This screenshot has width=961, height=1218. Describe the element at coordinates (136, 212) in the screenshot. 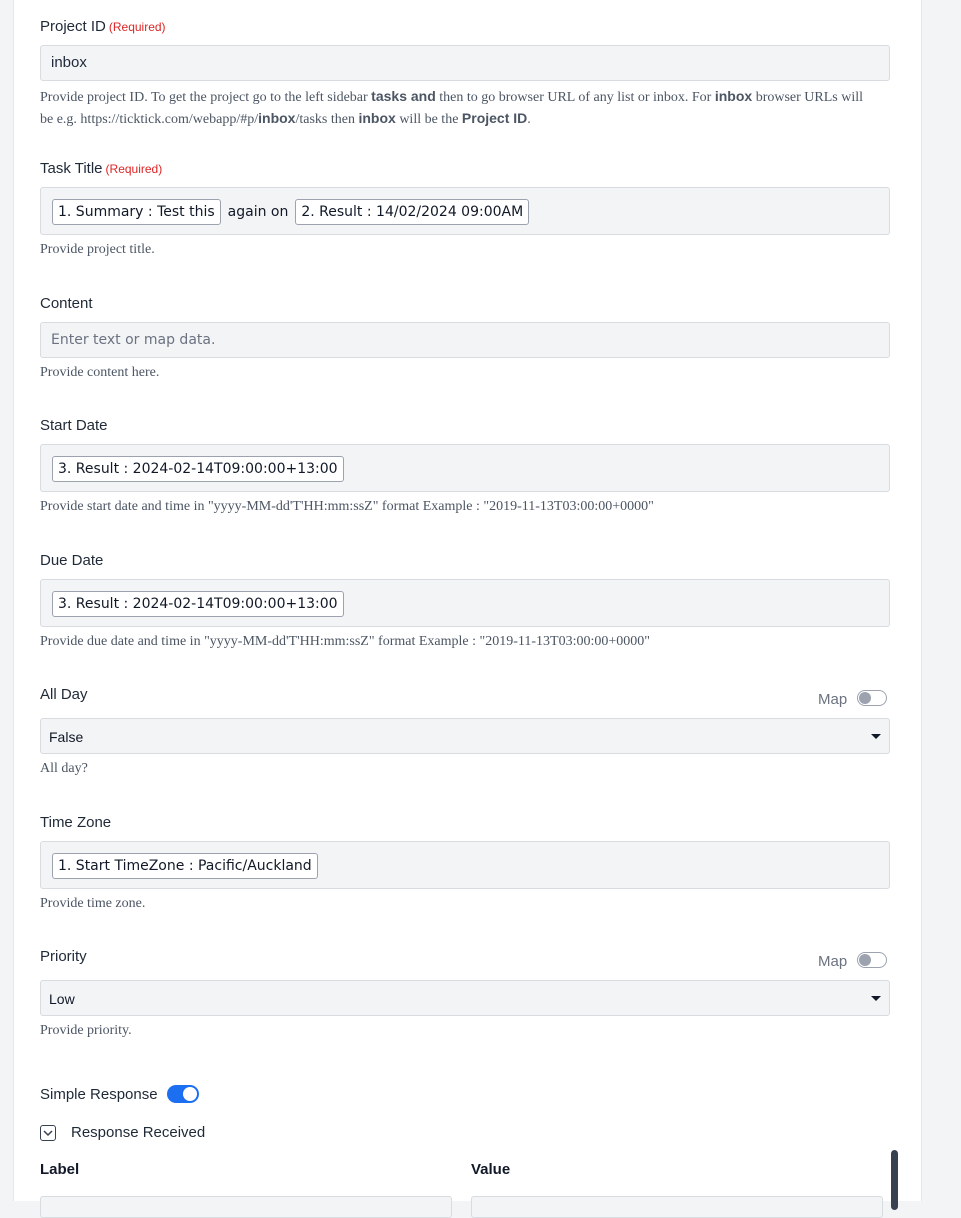

I see `mapped-value-chip: 1. Summary : Test this` at that location.